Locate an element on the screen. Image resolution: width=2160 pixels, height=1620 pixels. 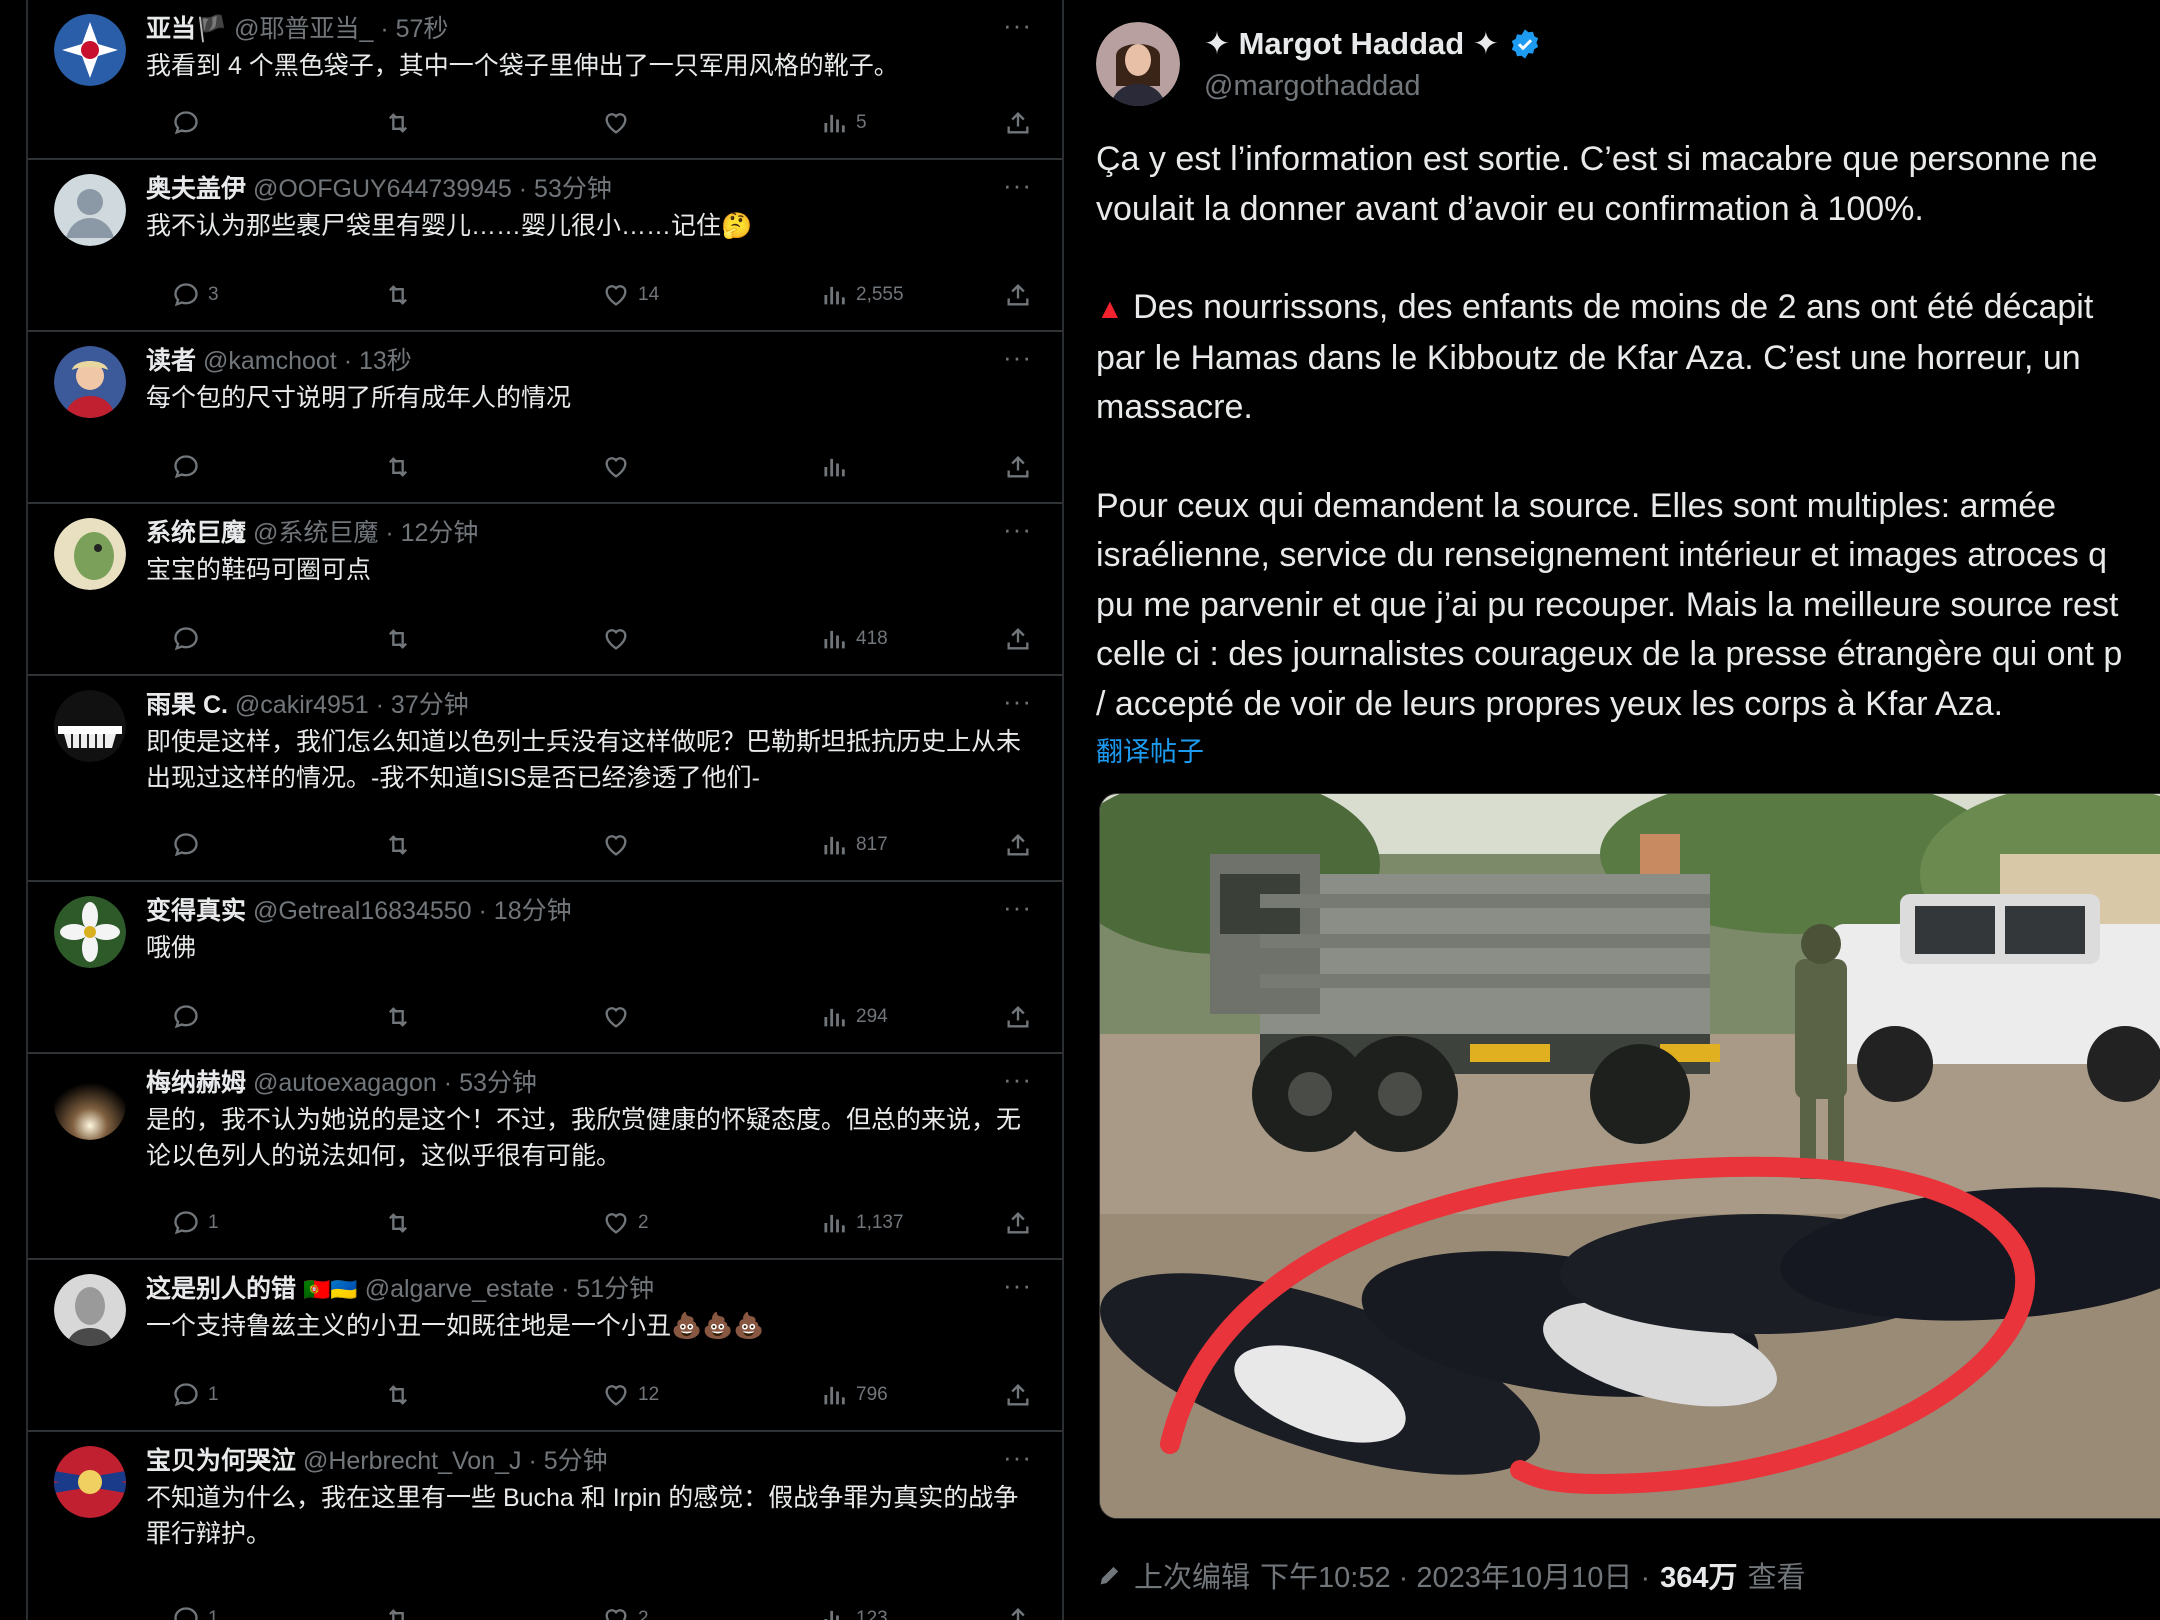
handle: @kamchoot is located at coordinates (270, 361).